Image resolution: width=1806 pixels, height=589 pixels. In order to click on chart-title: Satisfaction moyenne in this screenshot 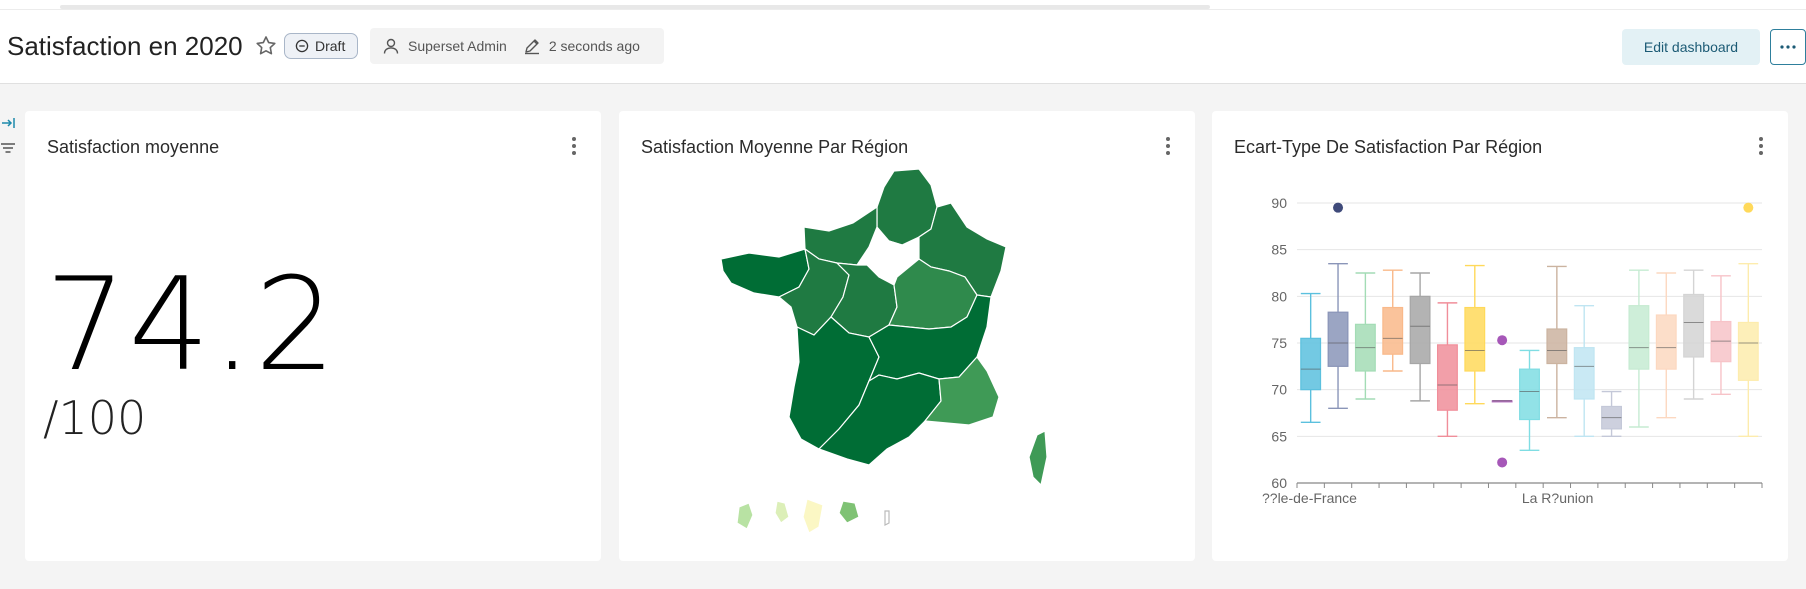, I will do `click(133, 147)`.